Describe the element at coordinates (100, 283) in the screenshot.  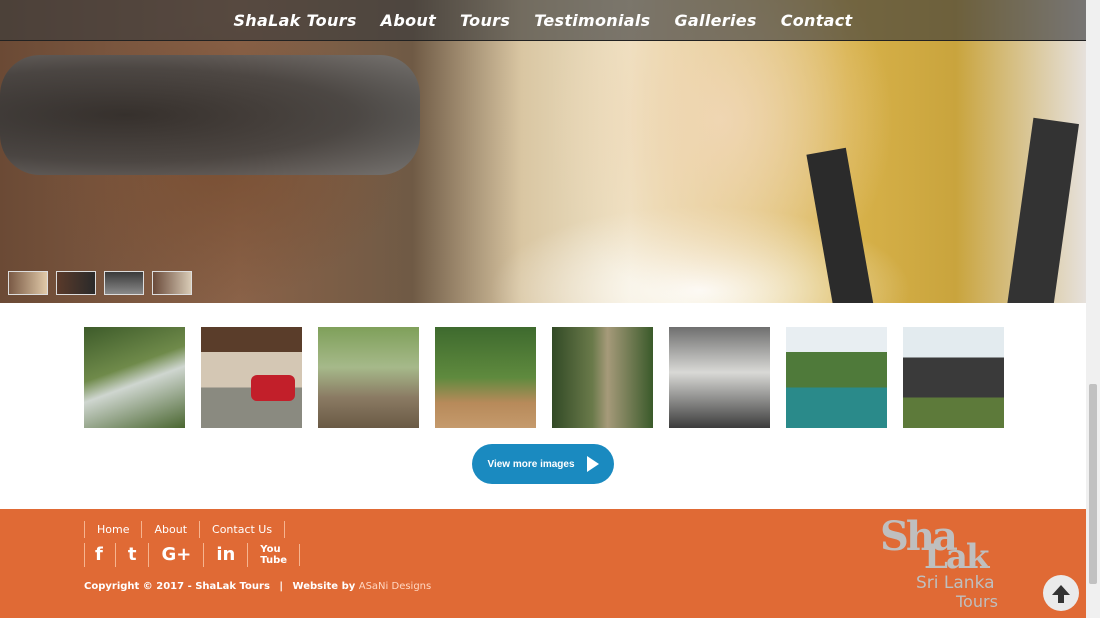
I see `slideshow-thumbnails` at that location.